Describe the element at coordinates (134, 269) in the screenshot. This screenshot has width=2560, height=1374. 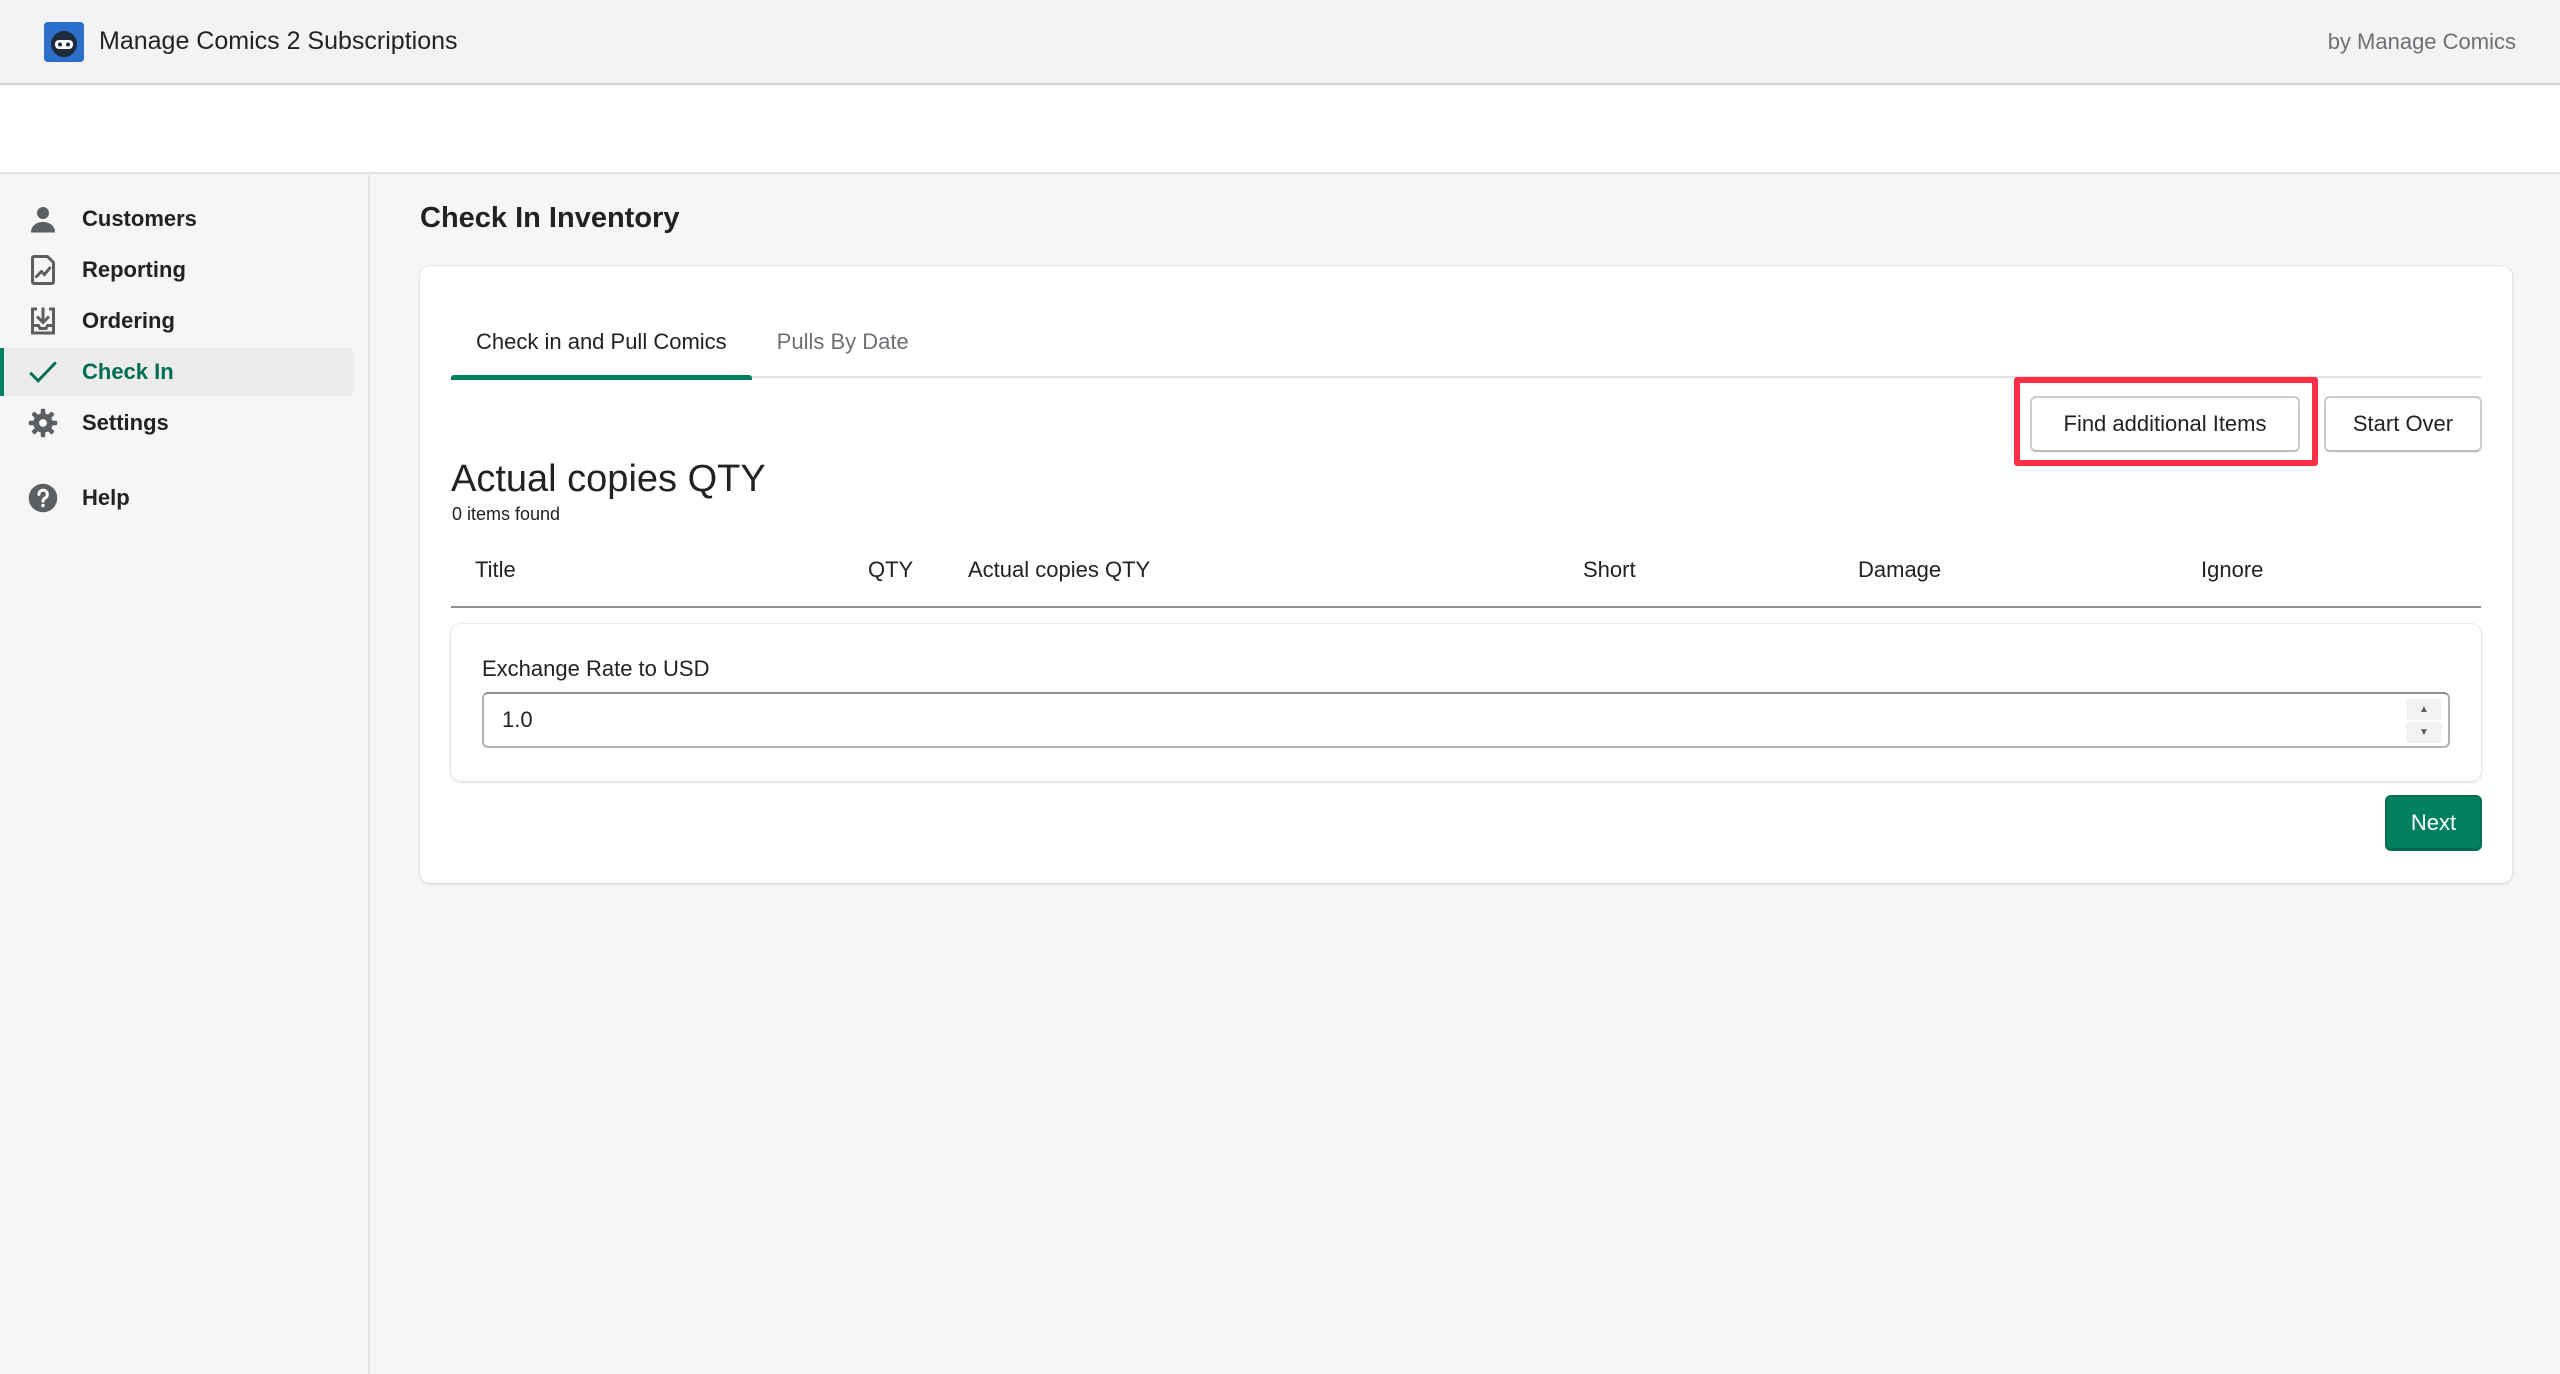
I see `sidebar-item-label: Reporting` at that location.